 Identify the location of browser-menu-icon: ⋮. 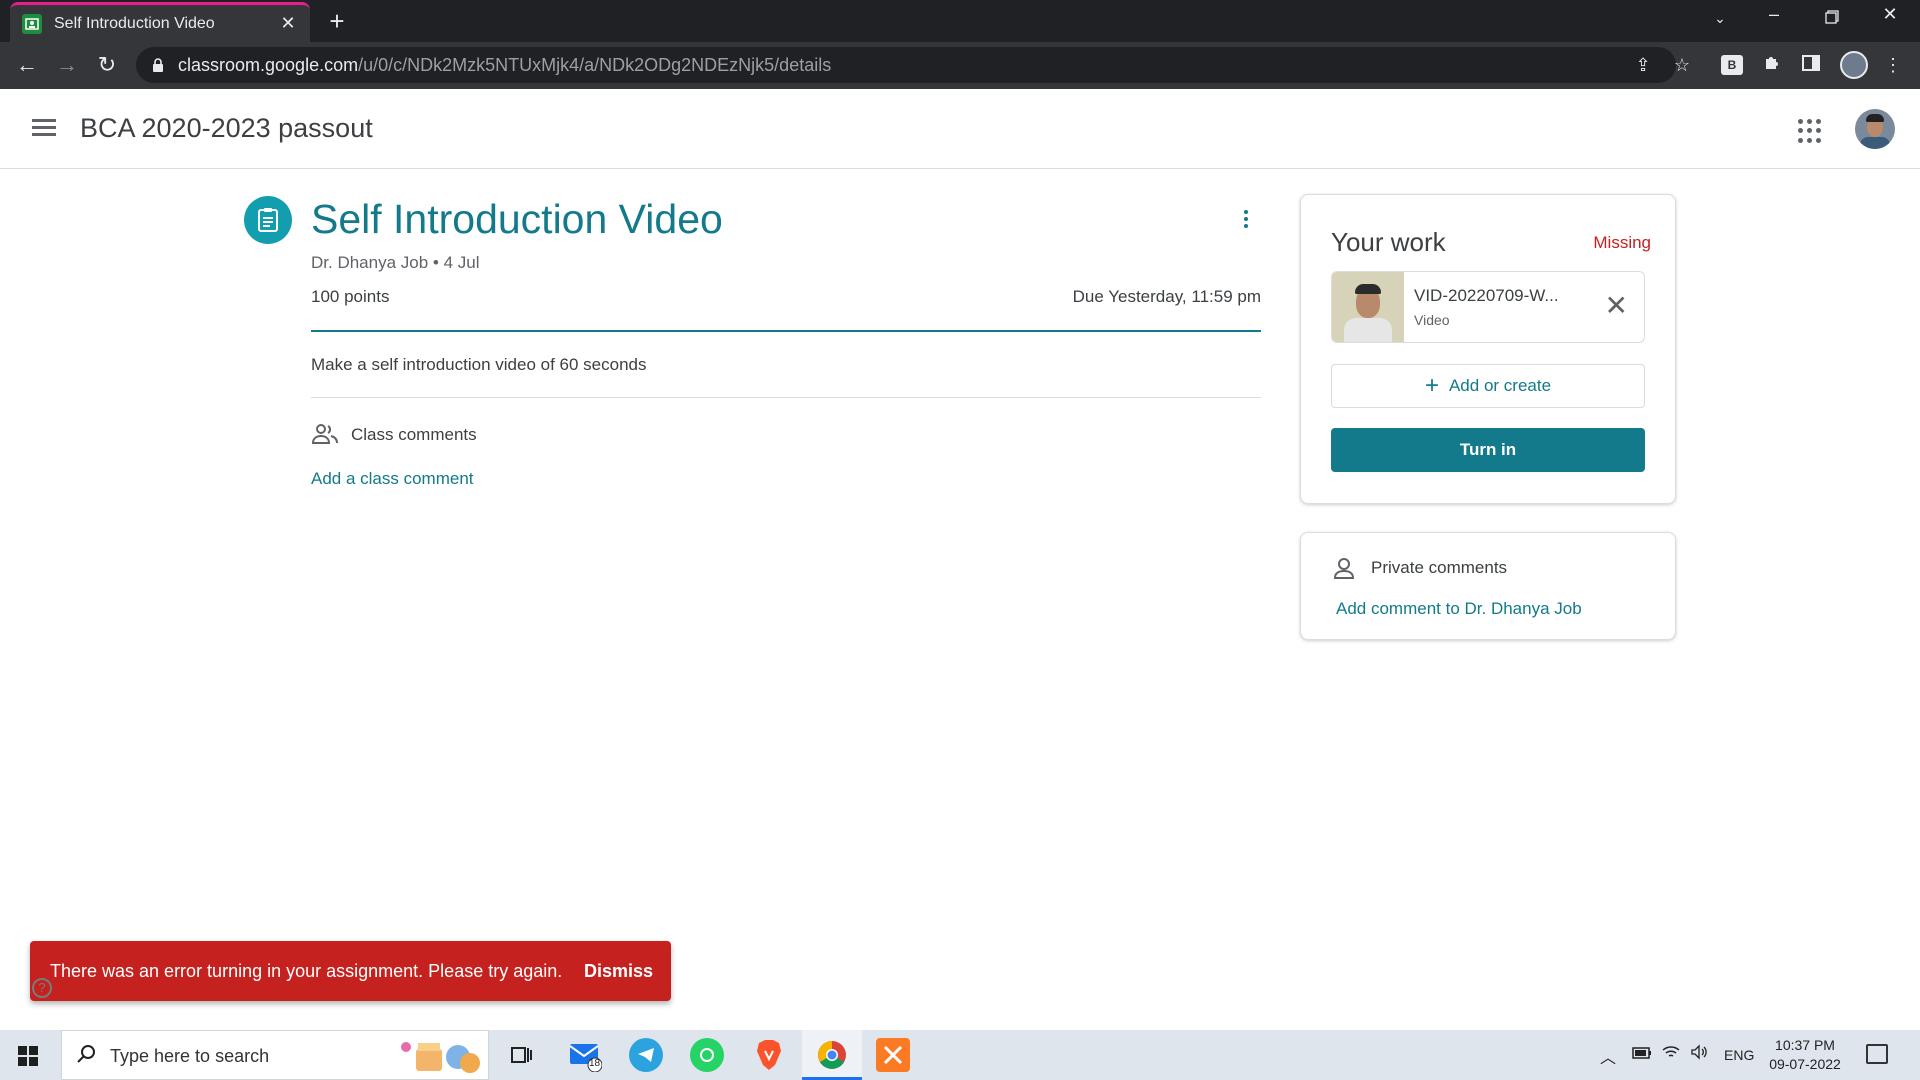
(1893, 65).